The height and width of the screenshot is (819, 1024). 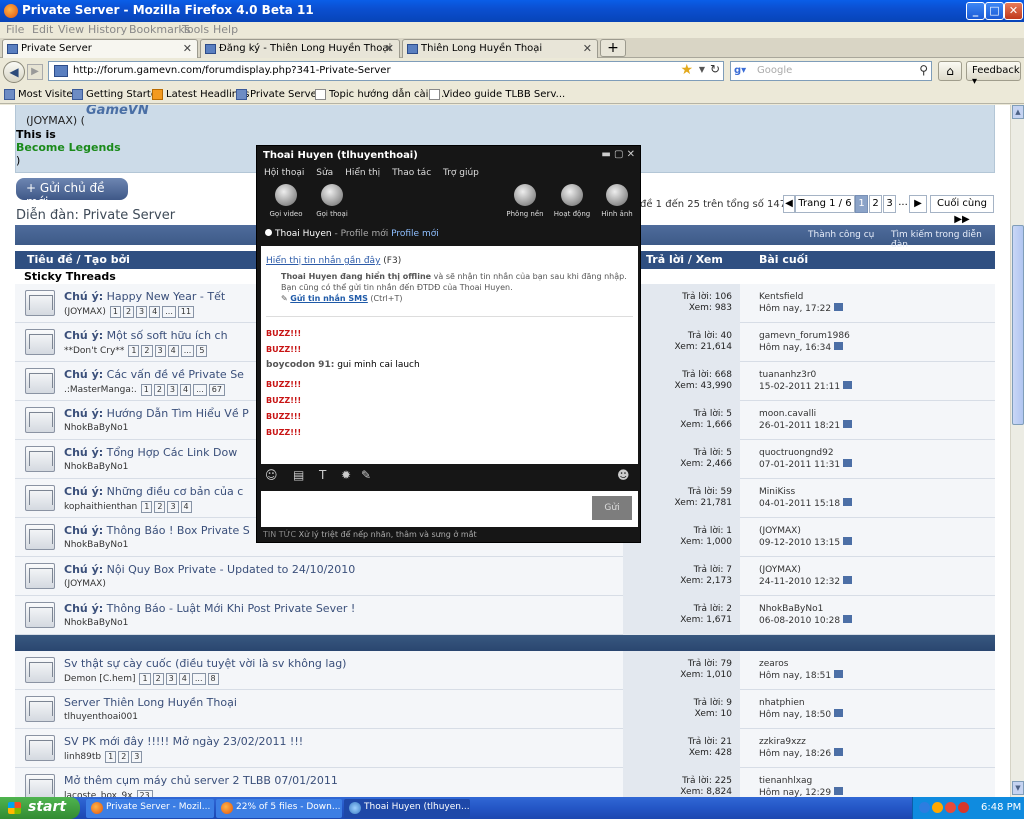 What do you see at coordinates (35, 72) in the screenshot?
I see `forward-button: ▶` at bounding box center [35, 72].